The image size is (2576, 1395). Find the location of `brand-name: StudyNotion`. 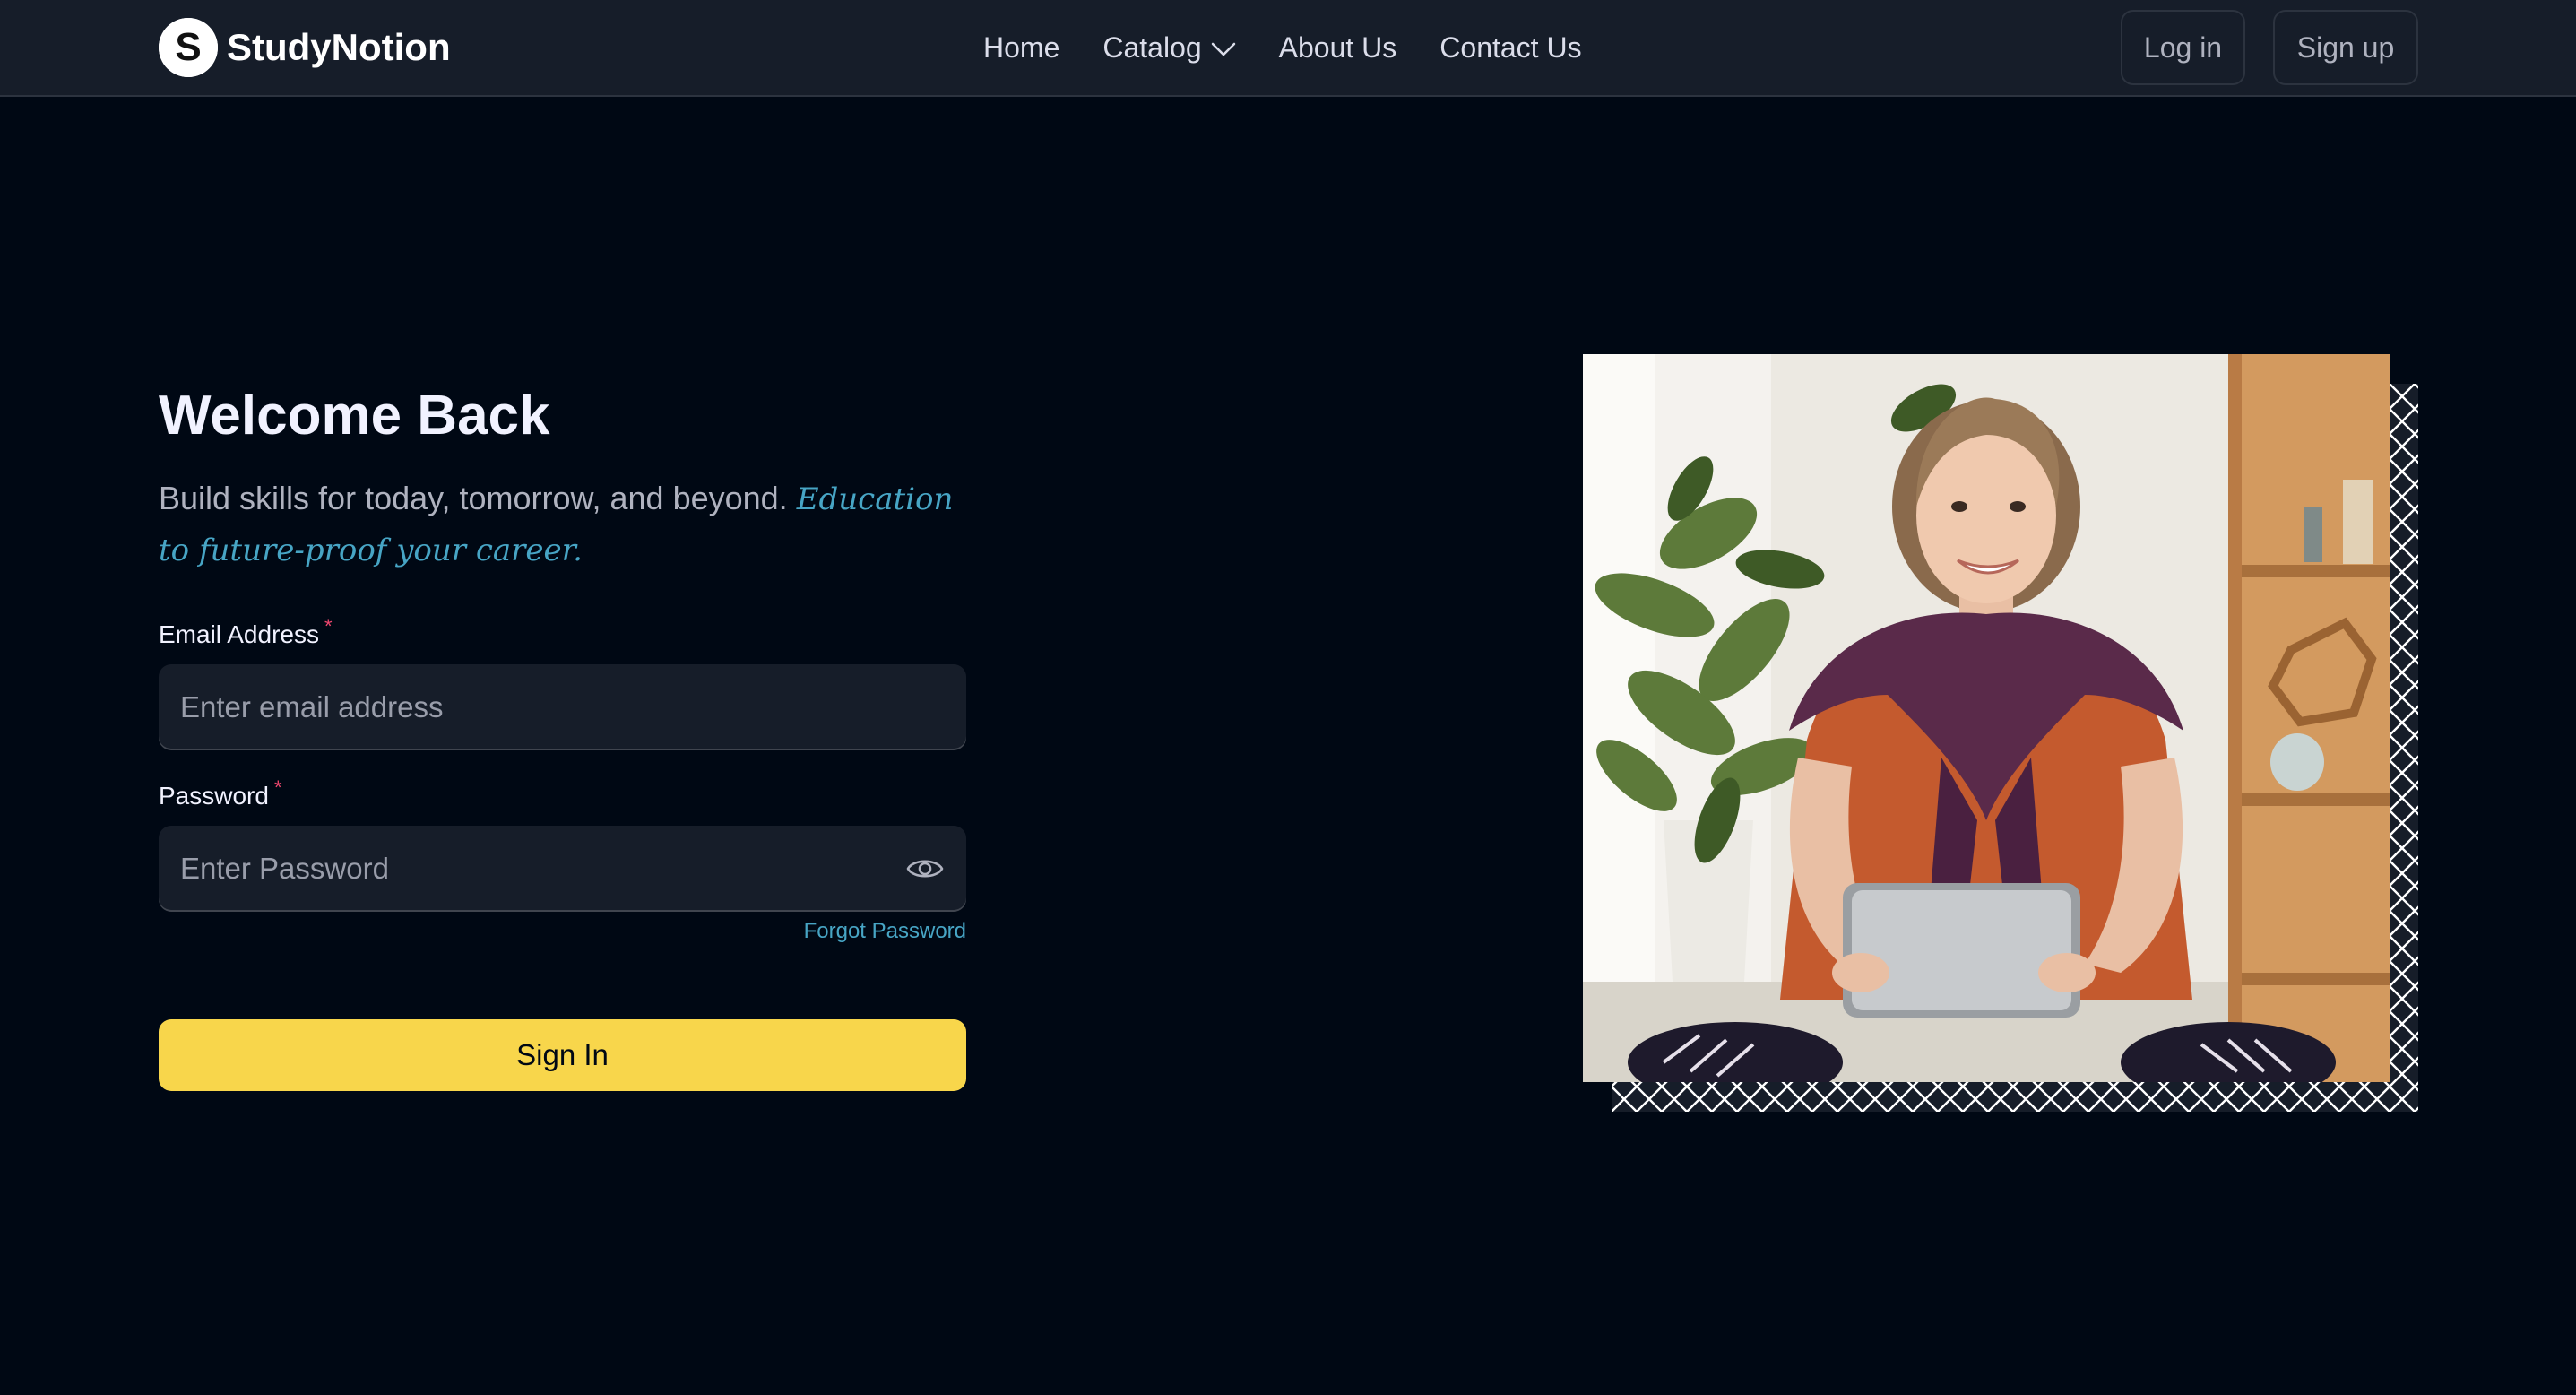

brand-name: StudyNotion is located at coordinates (339, 47).